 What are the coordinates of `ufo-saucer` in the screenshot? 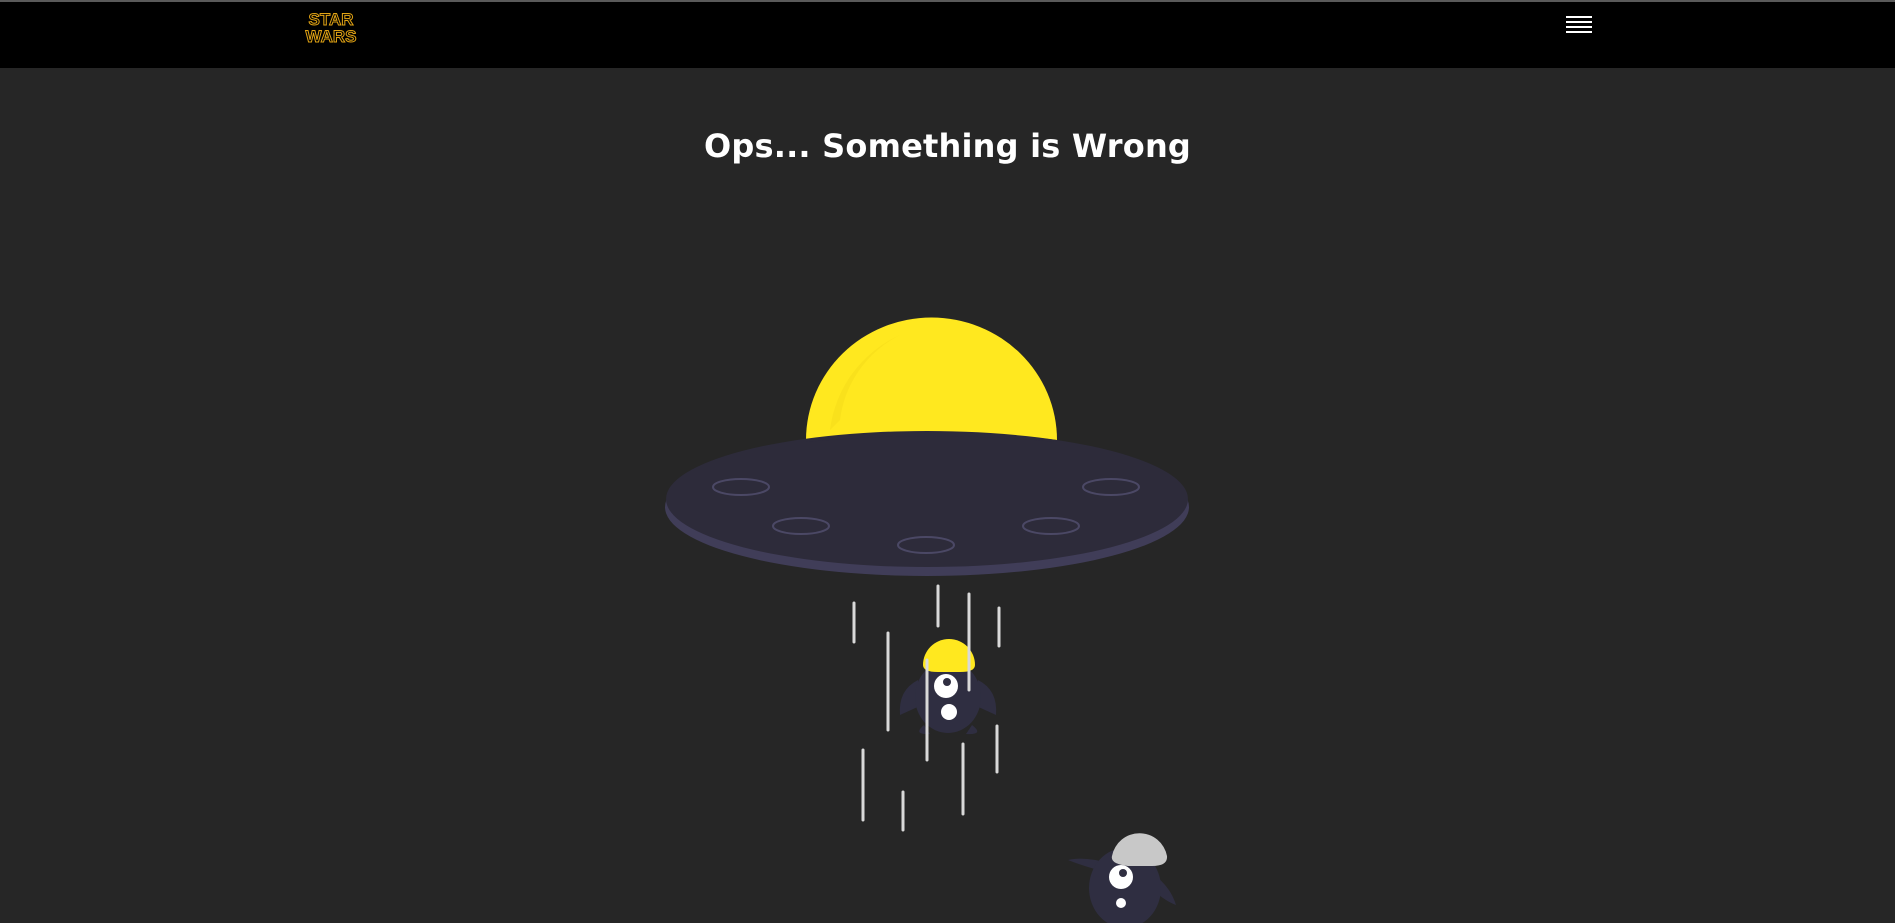 It's located at (927, 503).